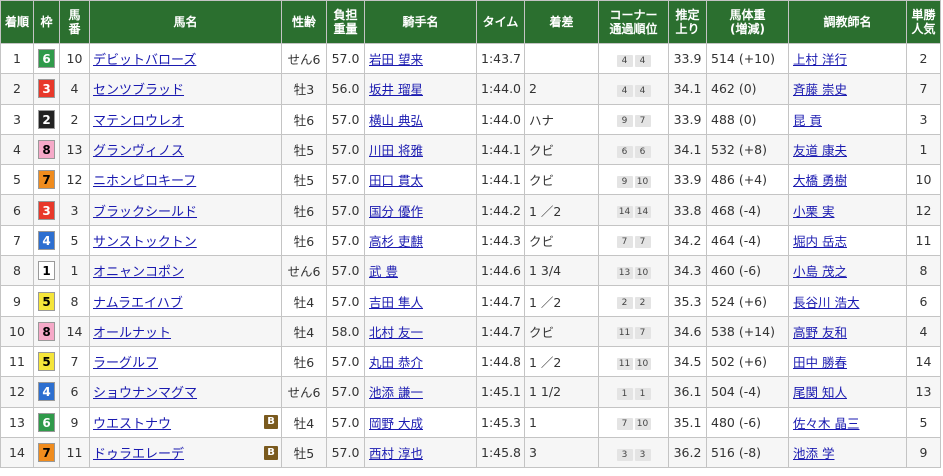 This screenshot has width=943, height=476. I want to click on trainer-link: 大橋 勇樹, so click(820, 180).